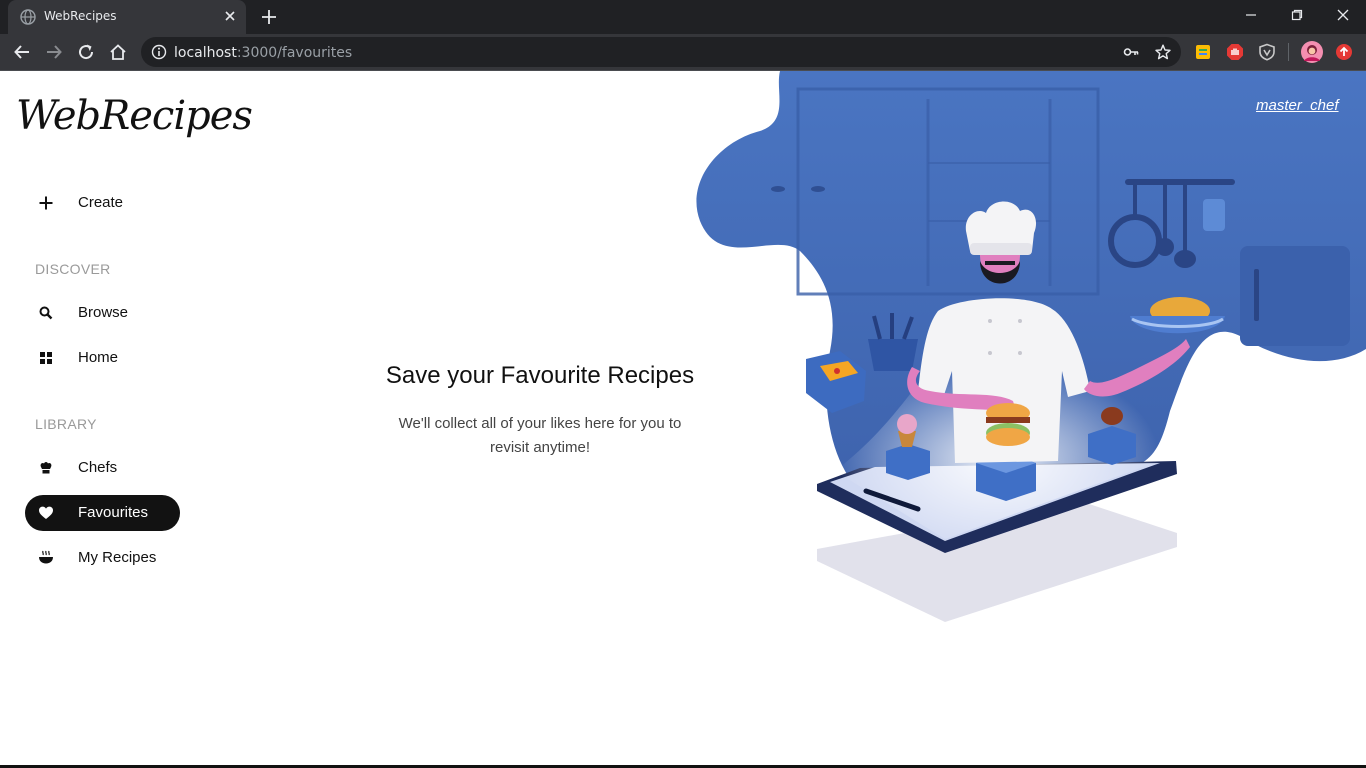 The width and height of the screenshot is (1366, 768). What do you see at coordinates (230, 16) in the screenshot?
I see `close-tab-icon` at bounding box center [230, 16].